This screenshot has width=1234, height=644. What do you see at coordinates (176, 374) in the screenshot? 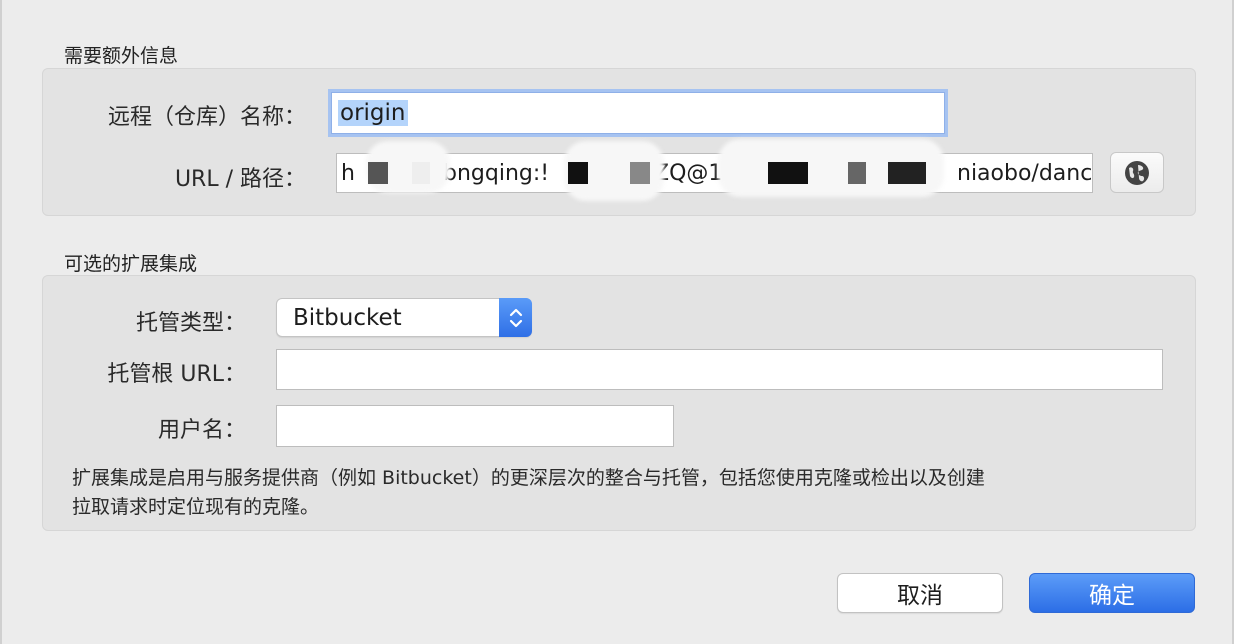
I see `hosting-root-url-label: 托管根 URL：` at bounding box center [176, 374].